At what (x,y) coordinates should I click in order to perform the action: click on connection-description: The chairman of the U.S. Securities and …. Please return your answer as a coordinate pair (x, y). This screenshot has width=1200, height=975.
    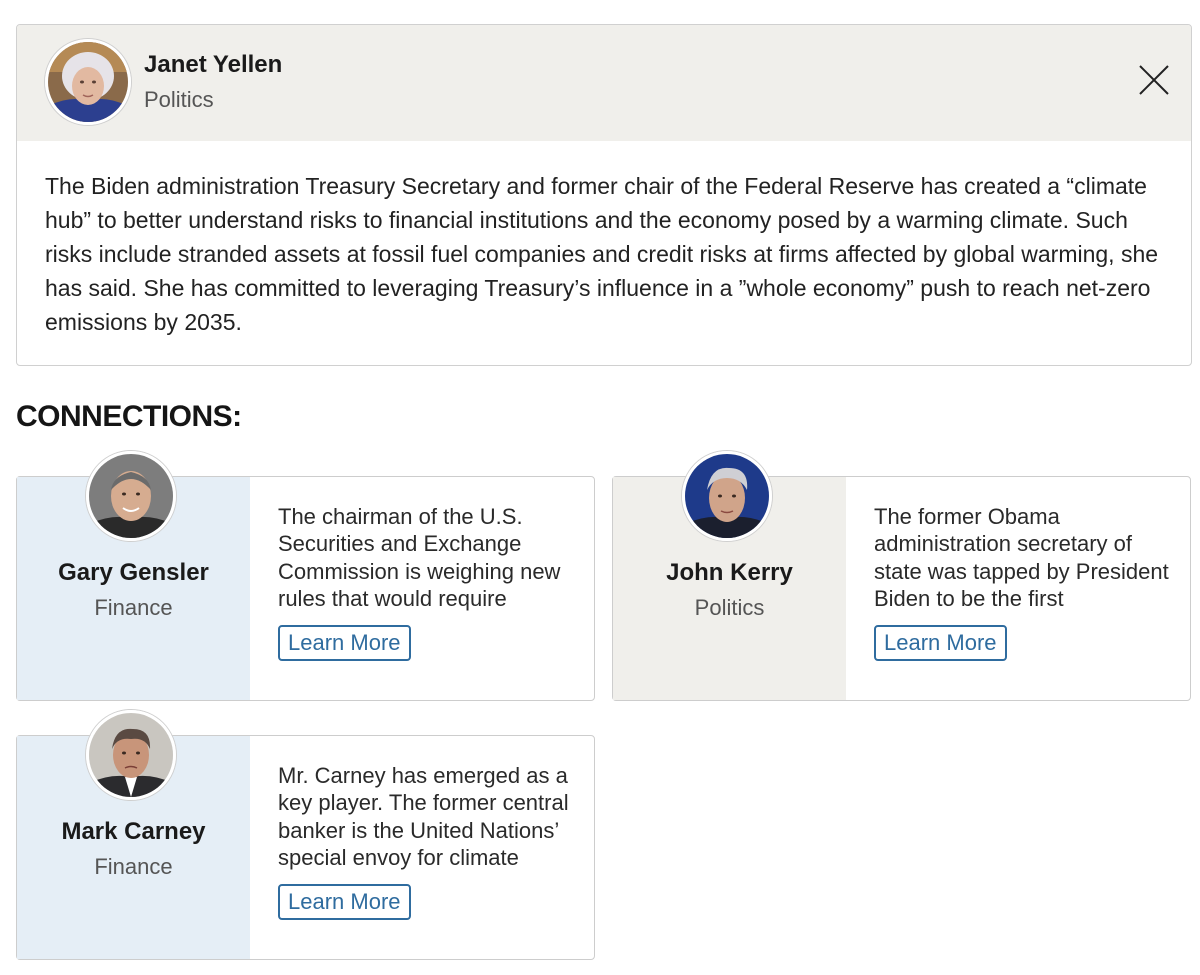
    Looking at the image, I should click on (419, 557).